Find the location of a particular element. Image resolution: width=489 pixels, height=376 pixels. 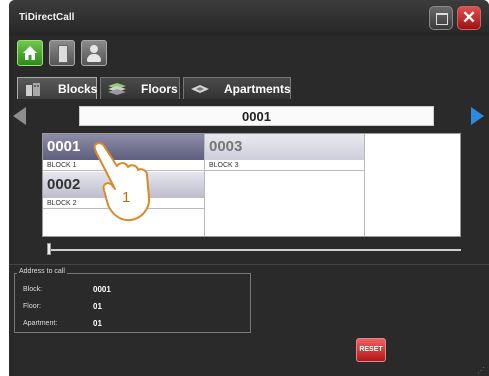

callout-number: 1 is located at coordinates (126, 197).